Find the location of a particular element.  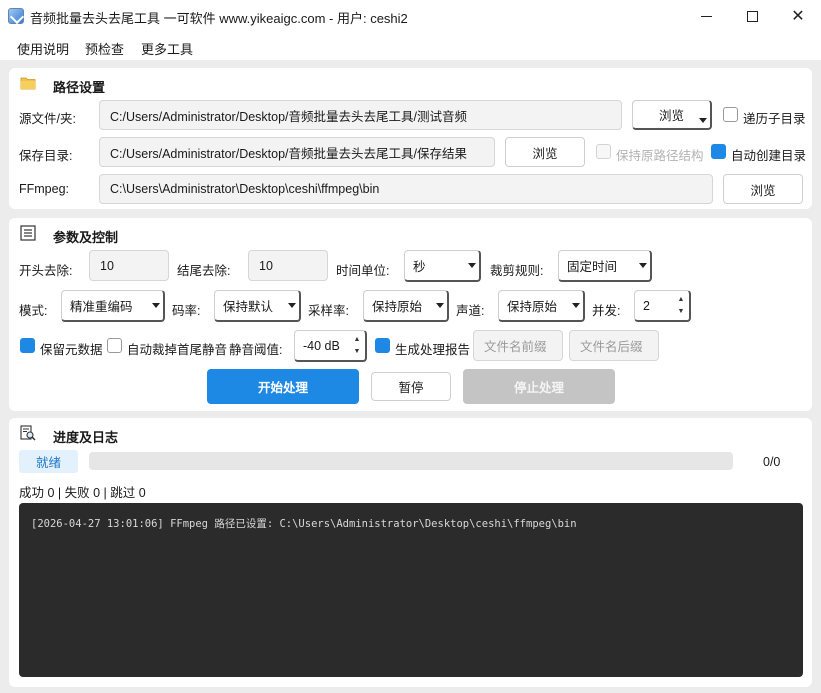

channel-select: 保持原始 is located at coordinates (541, 306).